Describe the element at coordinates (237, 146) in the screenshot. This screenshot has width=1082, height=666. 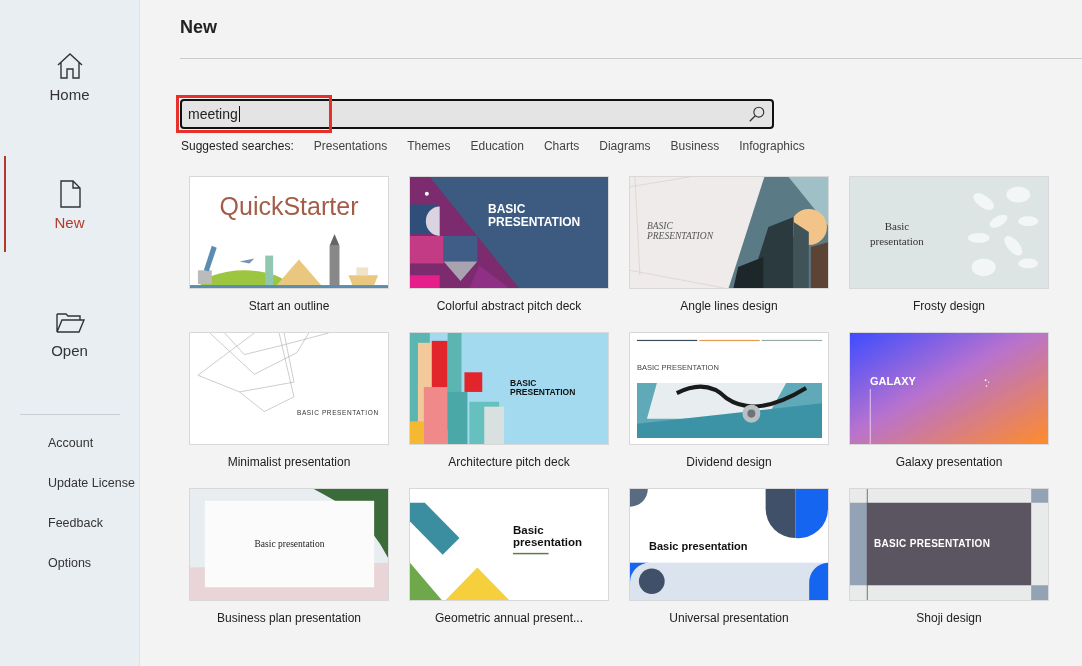
I see `suggested-label: Suggested searches:` at that location.